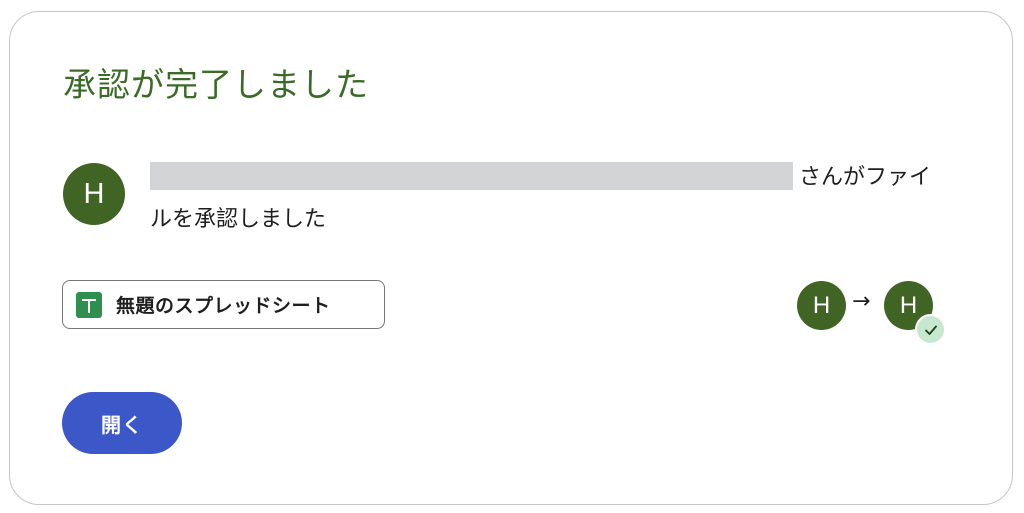  I want to click on sheets-icon, so click(89, 304).